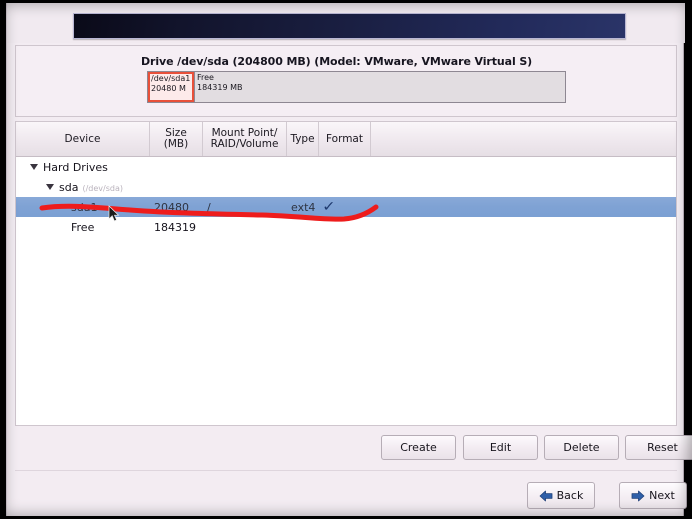  What do you see at coordinates (329, 207) in the screenshot?
I see `check-icon: ✓` at bounding box center [329, 207].